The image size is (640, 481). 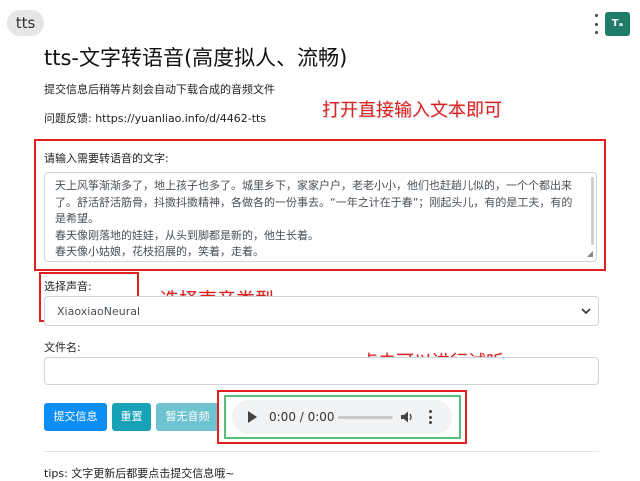 What do you see at coordinates (187, 235) in the screenshot?
I see `text-line: 春天像刚落地的娃娃，从头到脚都是新的，他生长着。` at bounding box center [187, 235].